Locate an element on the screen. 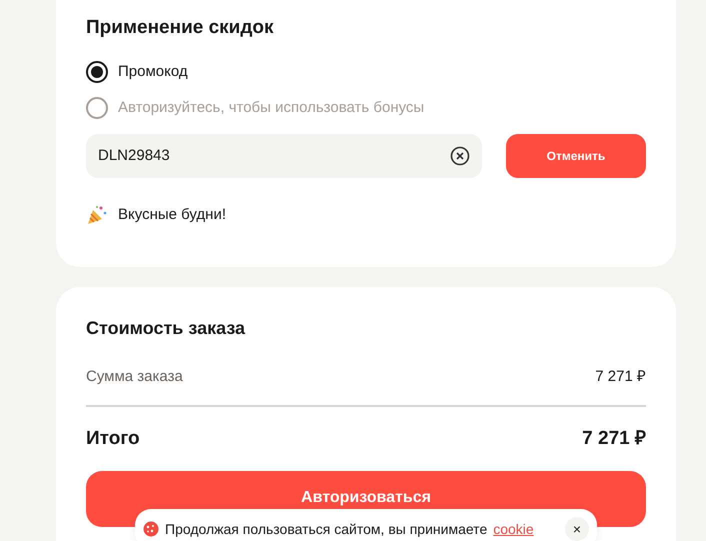  subtotal-label: Сумма заказа is located at coordinates (134, 377).